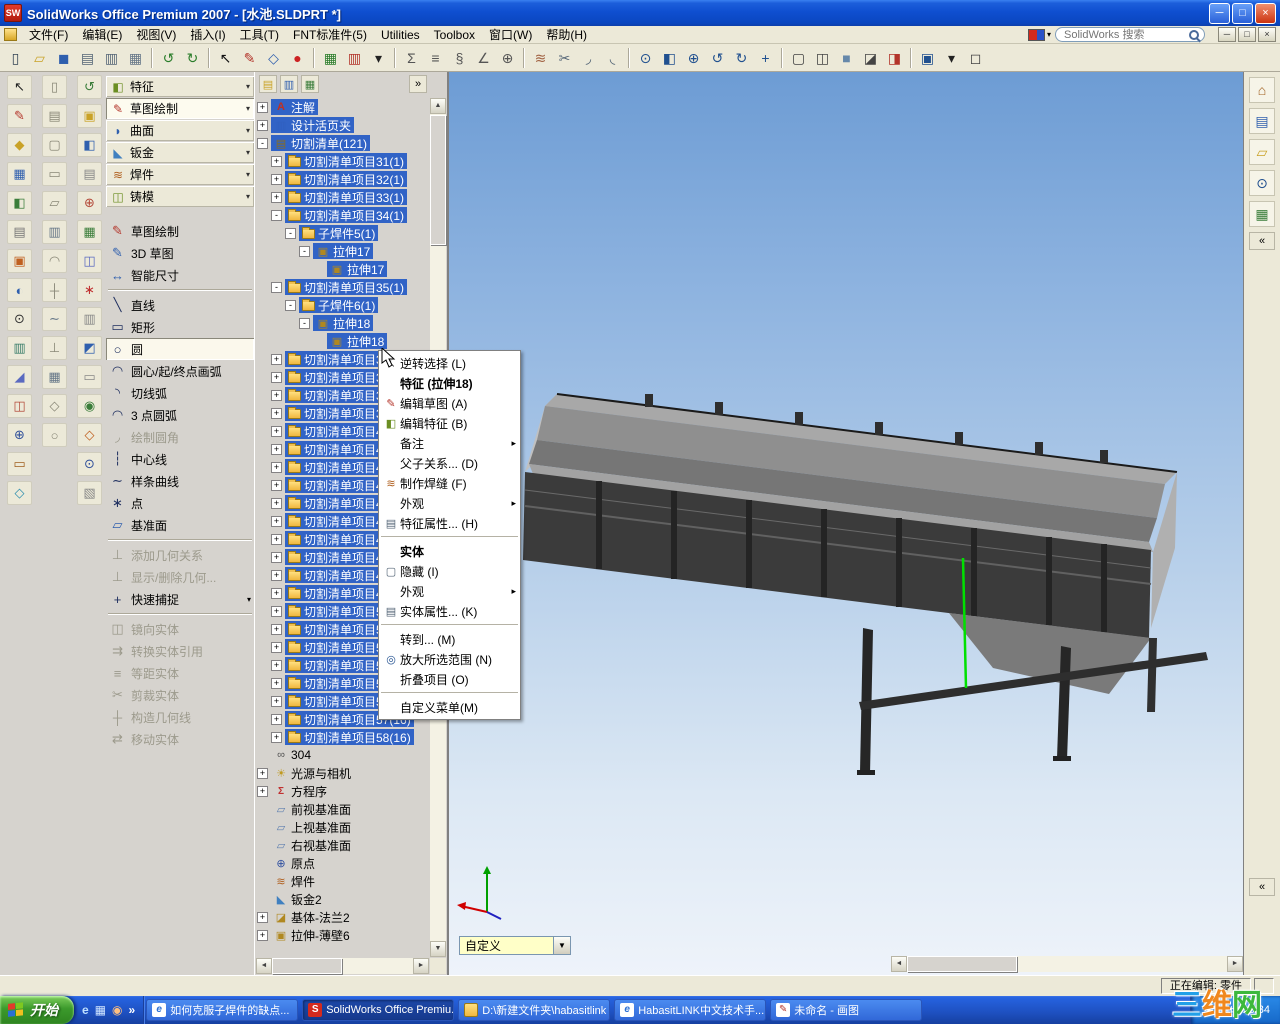  Describe the element at coordinates (180, 437) in the screenshot. I see `sketch-tool-button: ◞ 绘制圆角` at that location.